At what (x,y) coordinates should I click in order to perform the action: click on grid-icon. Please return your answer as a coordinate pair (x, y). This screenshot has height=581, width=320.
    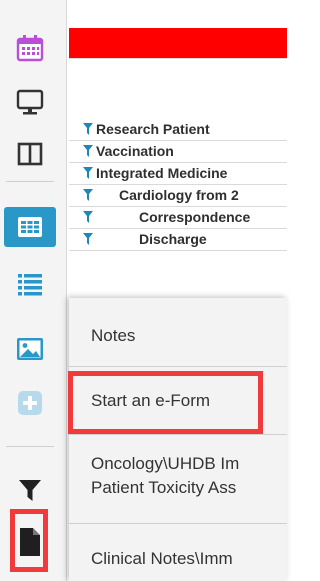
    Looking at the image, I should click on (30, 227).